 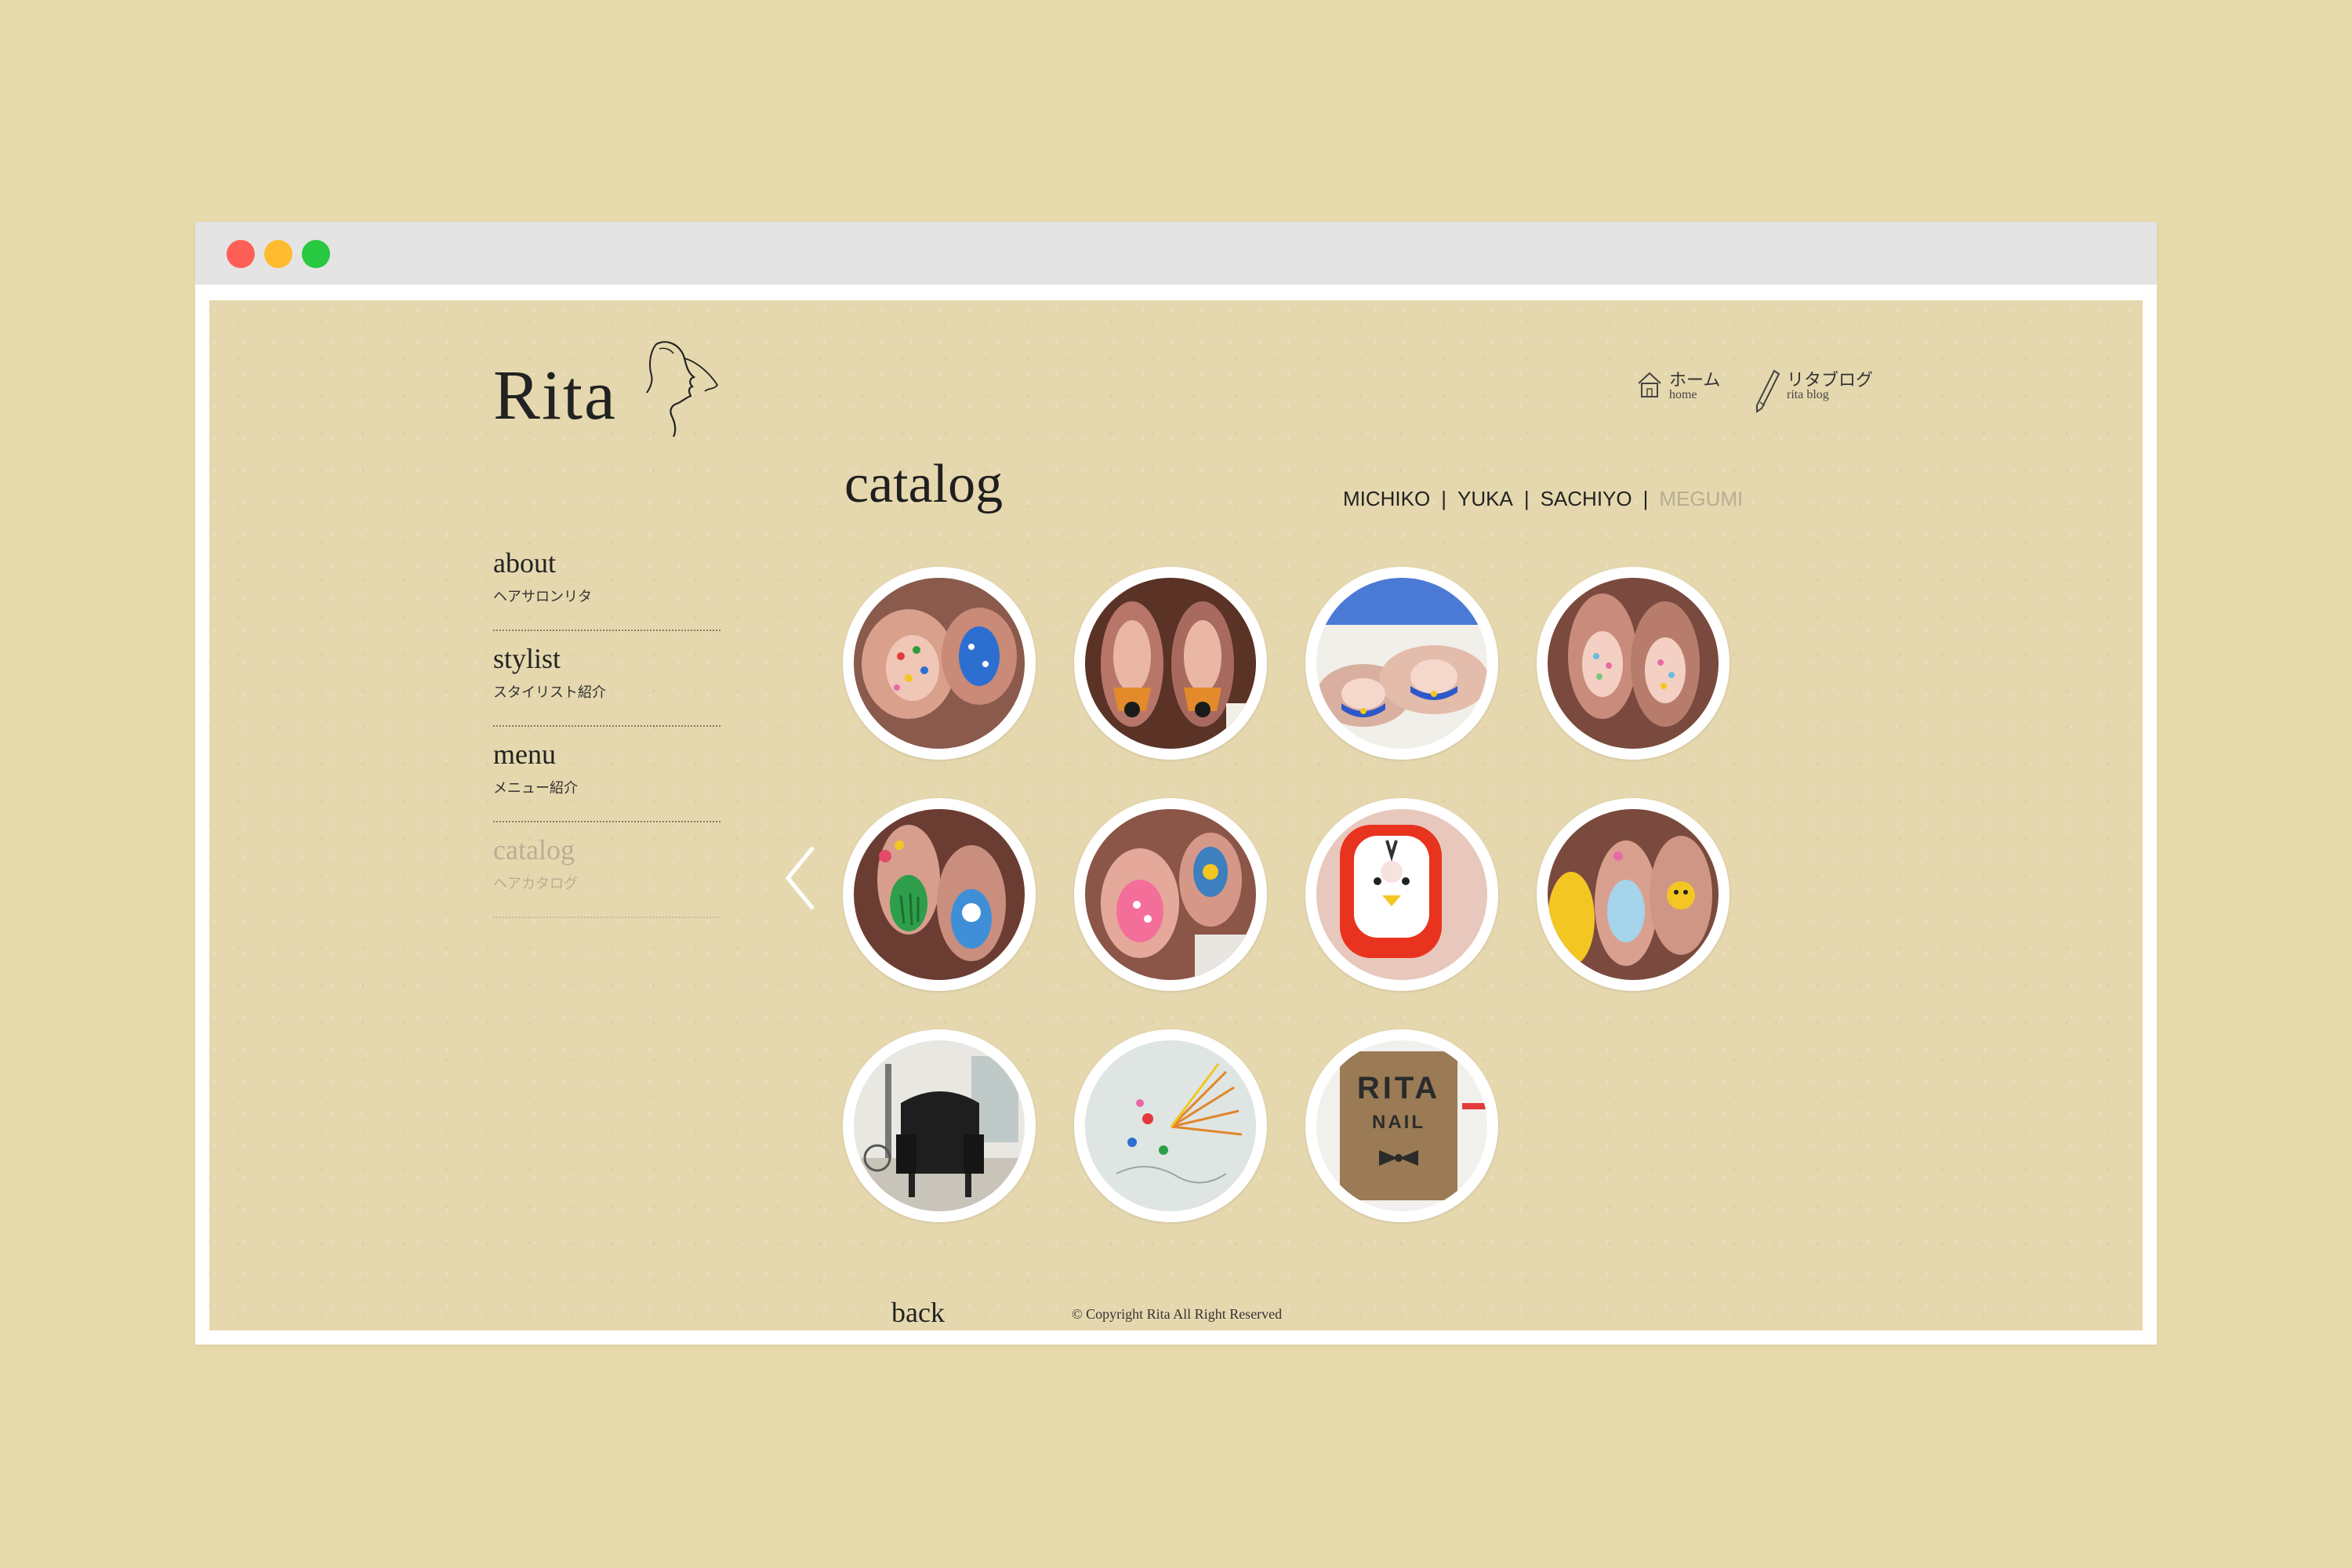 What do you see at coordinates (1701, 499) in the screenshot?
I see `stylist-link-megumi: MEGUMI` at bounding box center [1701, 499].